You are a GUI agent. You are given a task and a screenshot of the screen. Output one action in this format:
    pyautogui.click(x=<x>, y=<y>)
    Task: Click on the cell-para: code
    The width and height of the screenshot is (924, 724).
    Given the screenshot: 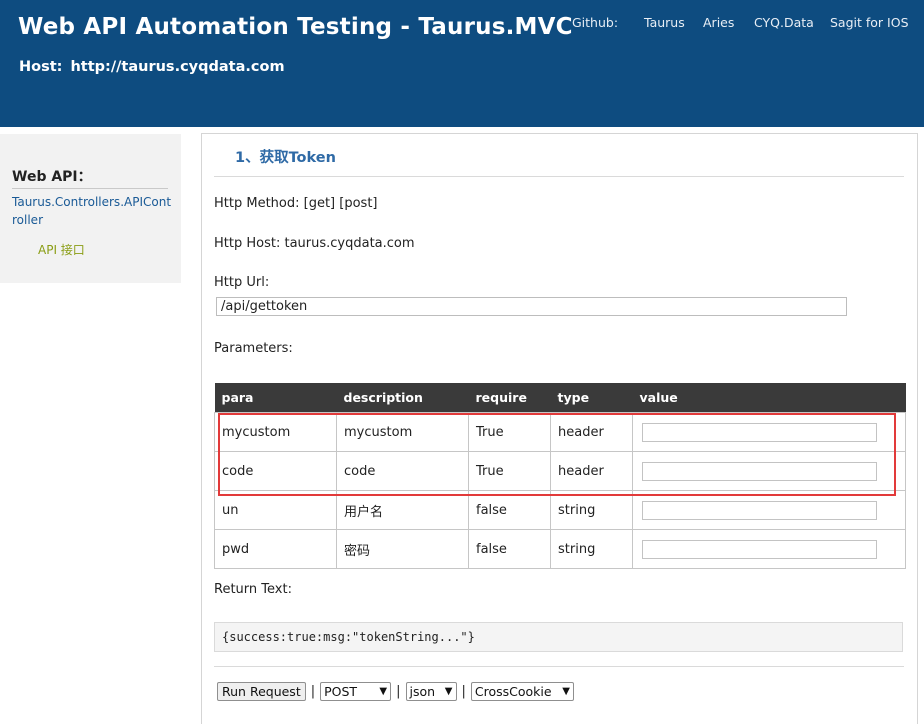 What is the action you would take?
    pyautogui.click(x=275, y=471)
    